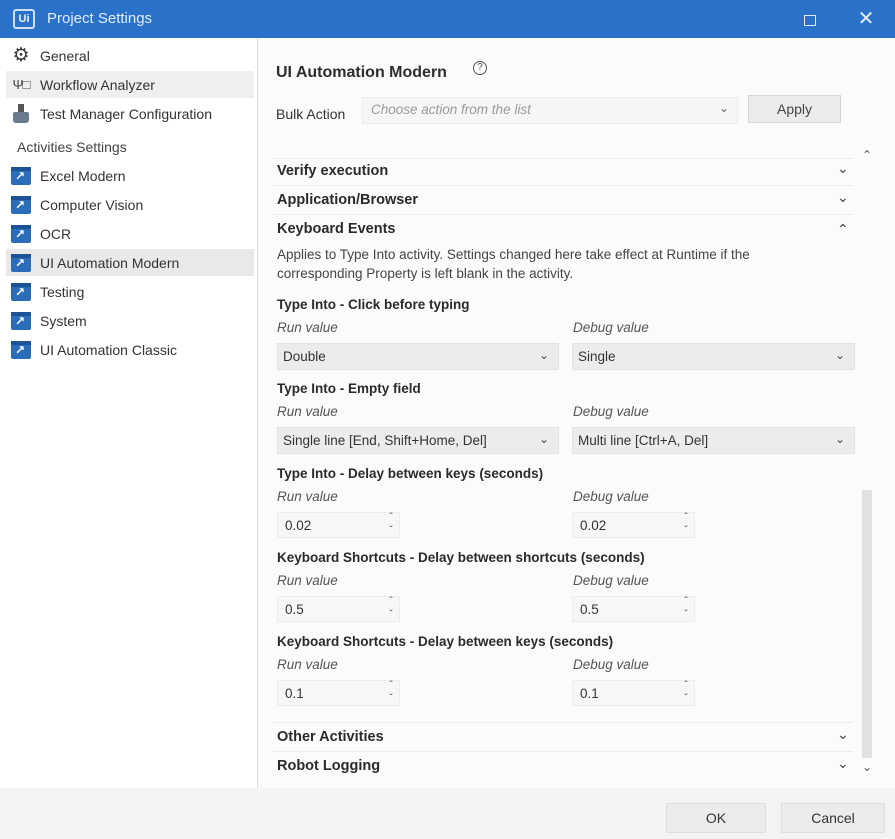  What do you see at coordinates (633, 609) in the screenshot?
I see `delay-between-shortcuts-debug-input: 0.5 ˆˇ` at bounding box center [633, 609].